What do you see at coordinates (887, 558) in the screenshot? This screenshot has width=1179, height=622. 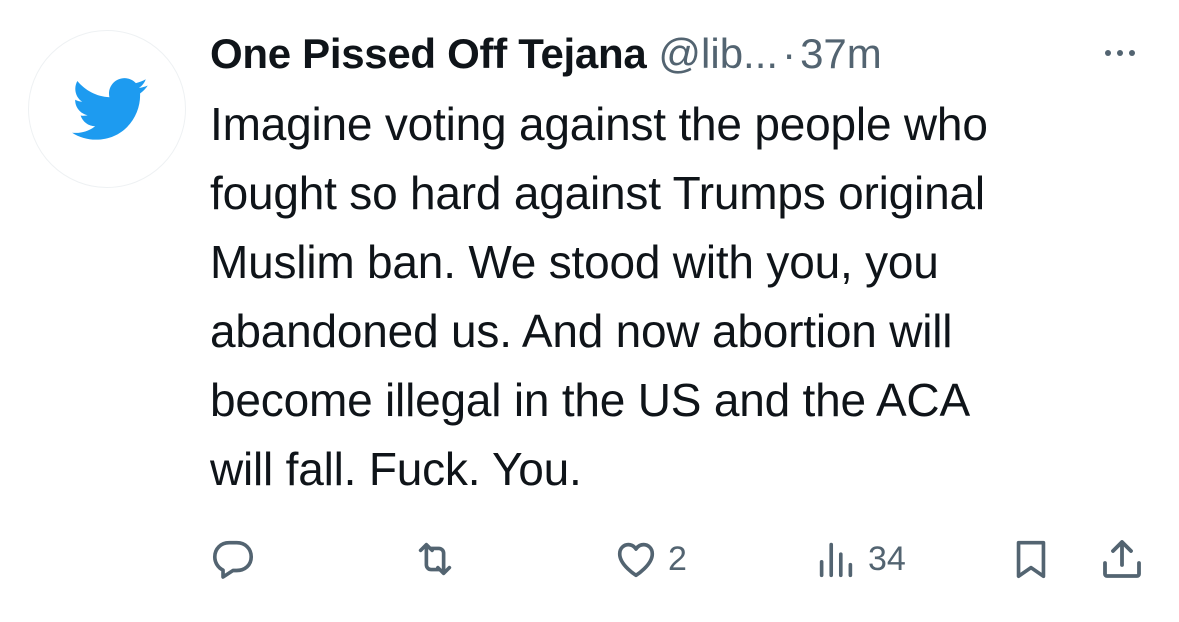 I see `views-count: 34` at bounding box center [887, 558].